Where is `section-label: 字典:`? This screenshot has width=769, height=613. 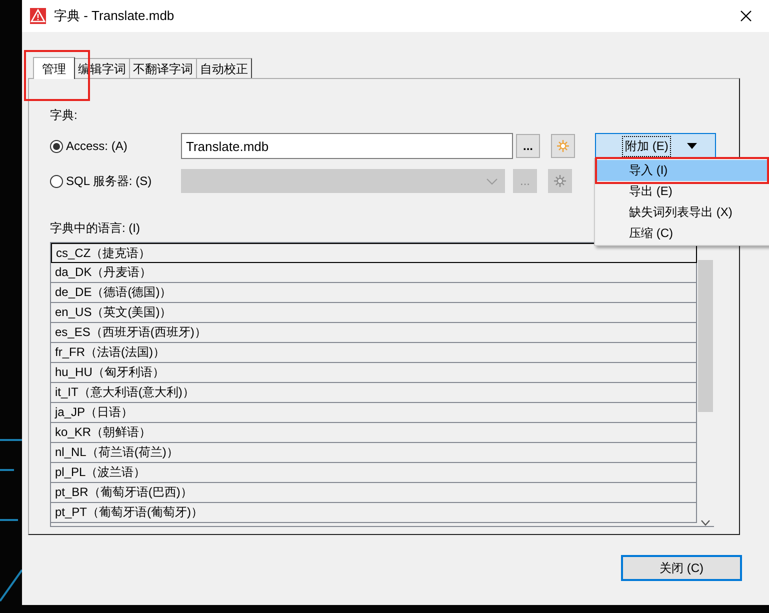 section-label: 字典: is located at coordinates (64, 115).